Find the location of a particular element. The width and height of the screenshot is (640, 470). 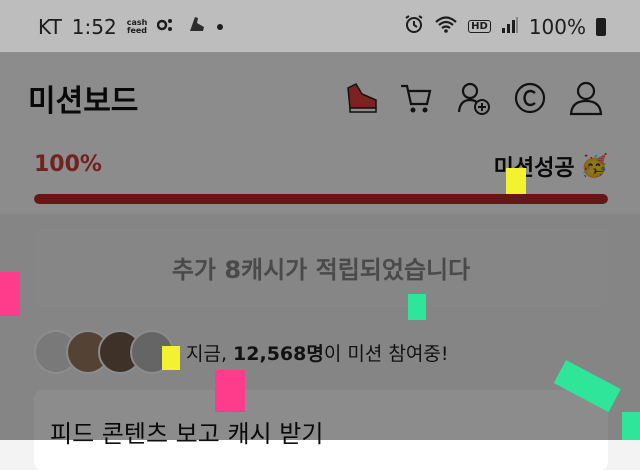

status-dim-overlay is located at coordinates (320, 26).